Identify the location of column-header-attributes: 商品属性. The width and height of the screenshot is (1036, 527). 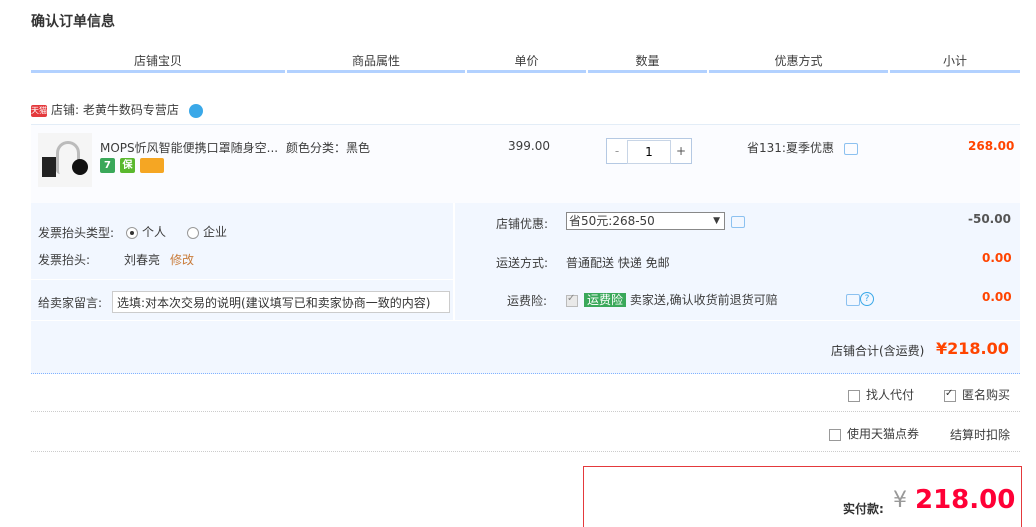
(375, 61).